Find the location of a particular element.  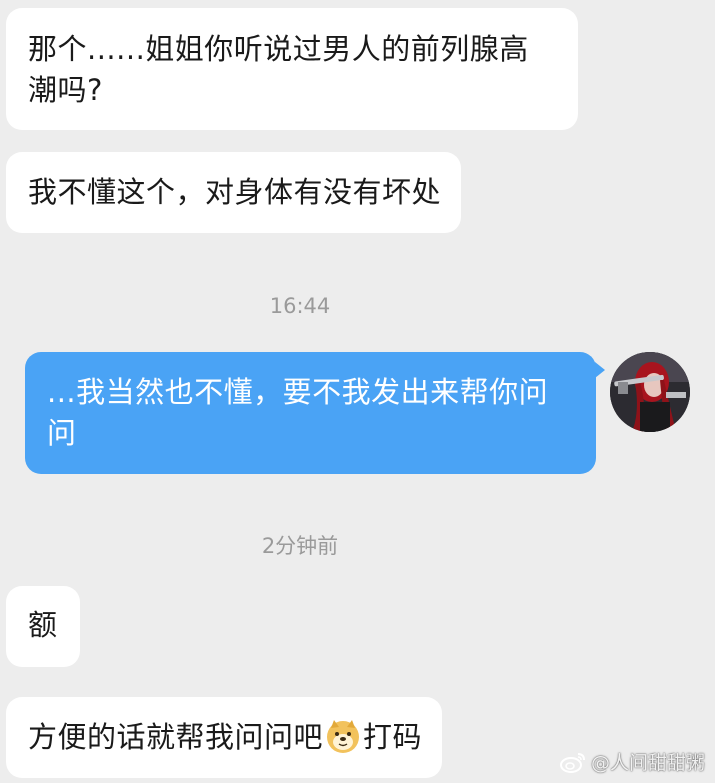

message-bubble-4: 方便的话就帮我问问吧 打码 is located at coordinates (224, 737).